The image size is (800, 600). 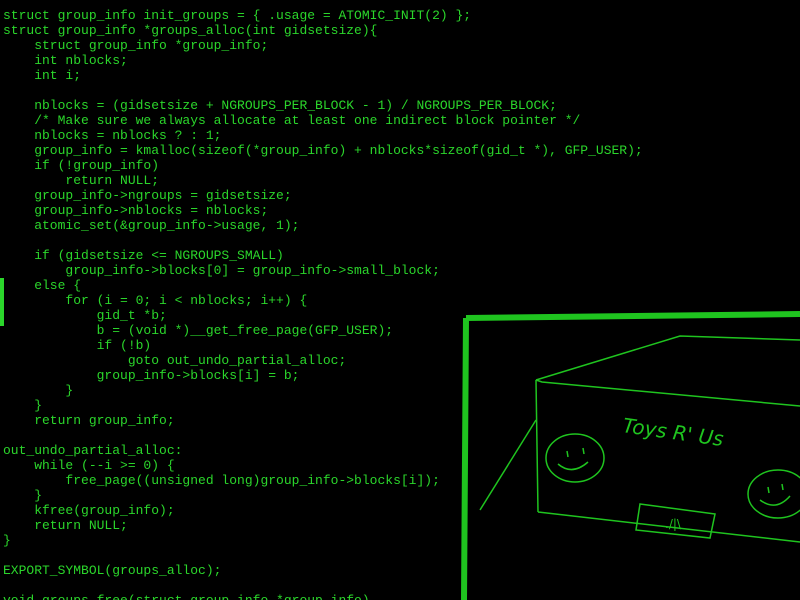 What do you see at coordinates (81, 165) in the screenshot?
I see `code-line: if (!group_info)` at bounding box center [81, 165].